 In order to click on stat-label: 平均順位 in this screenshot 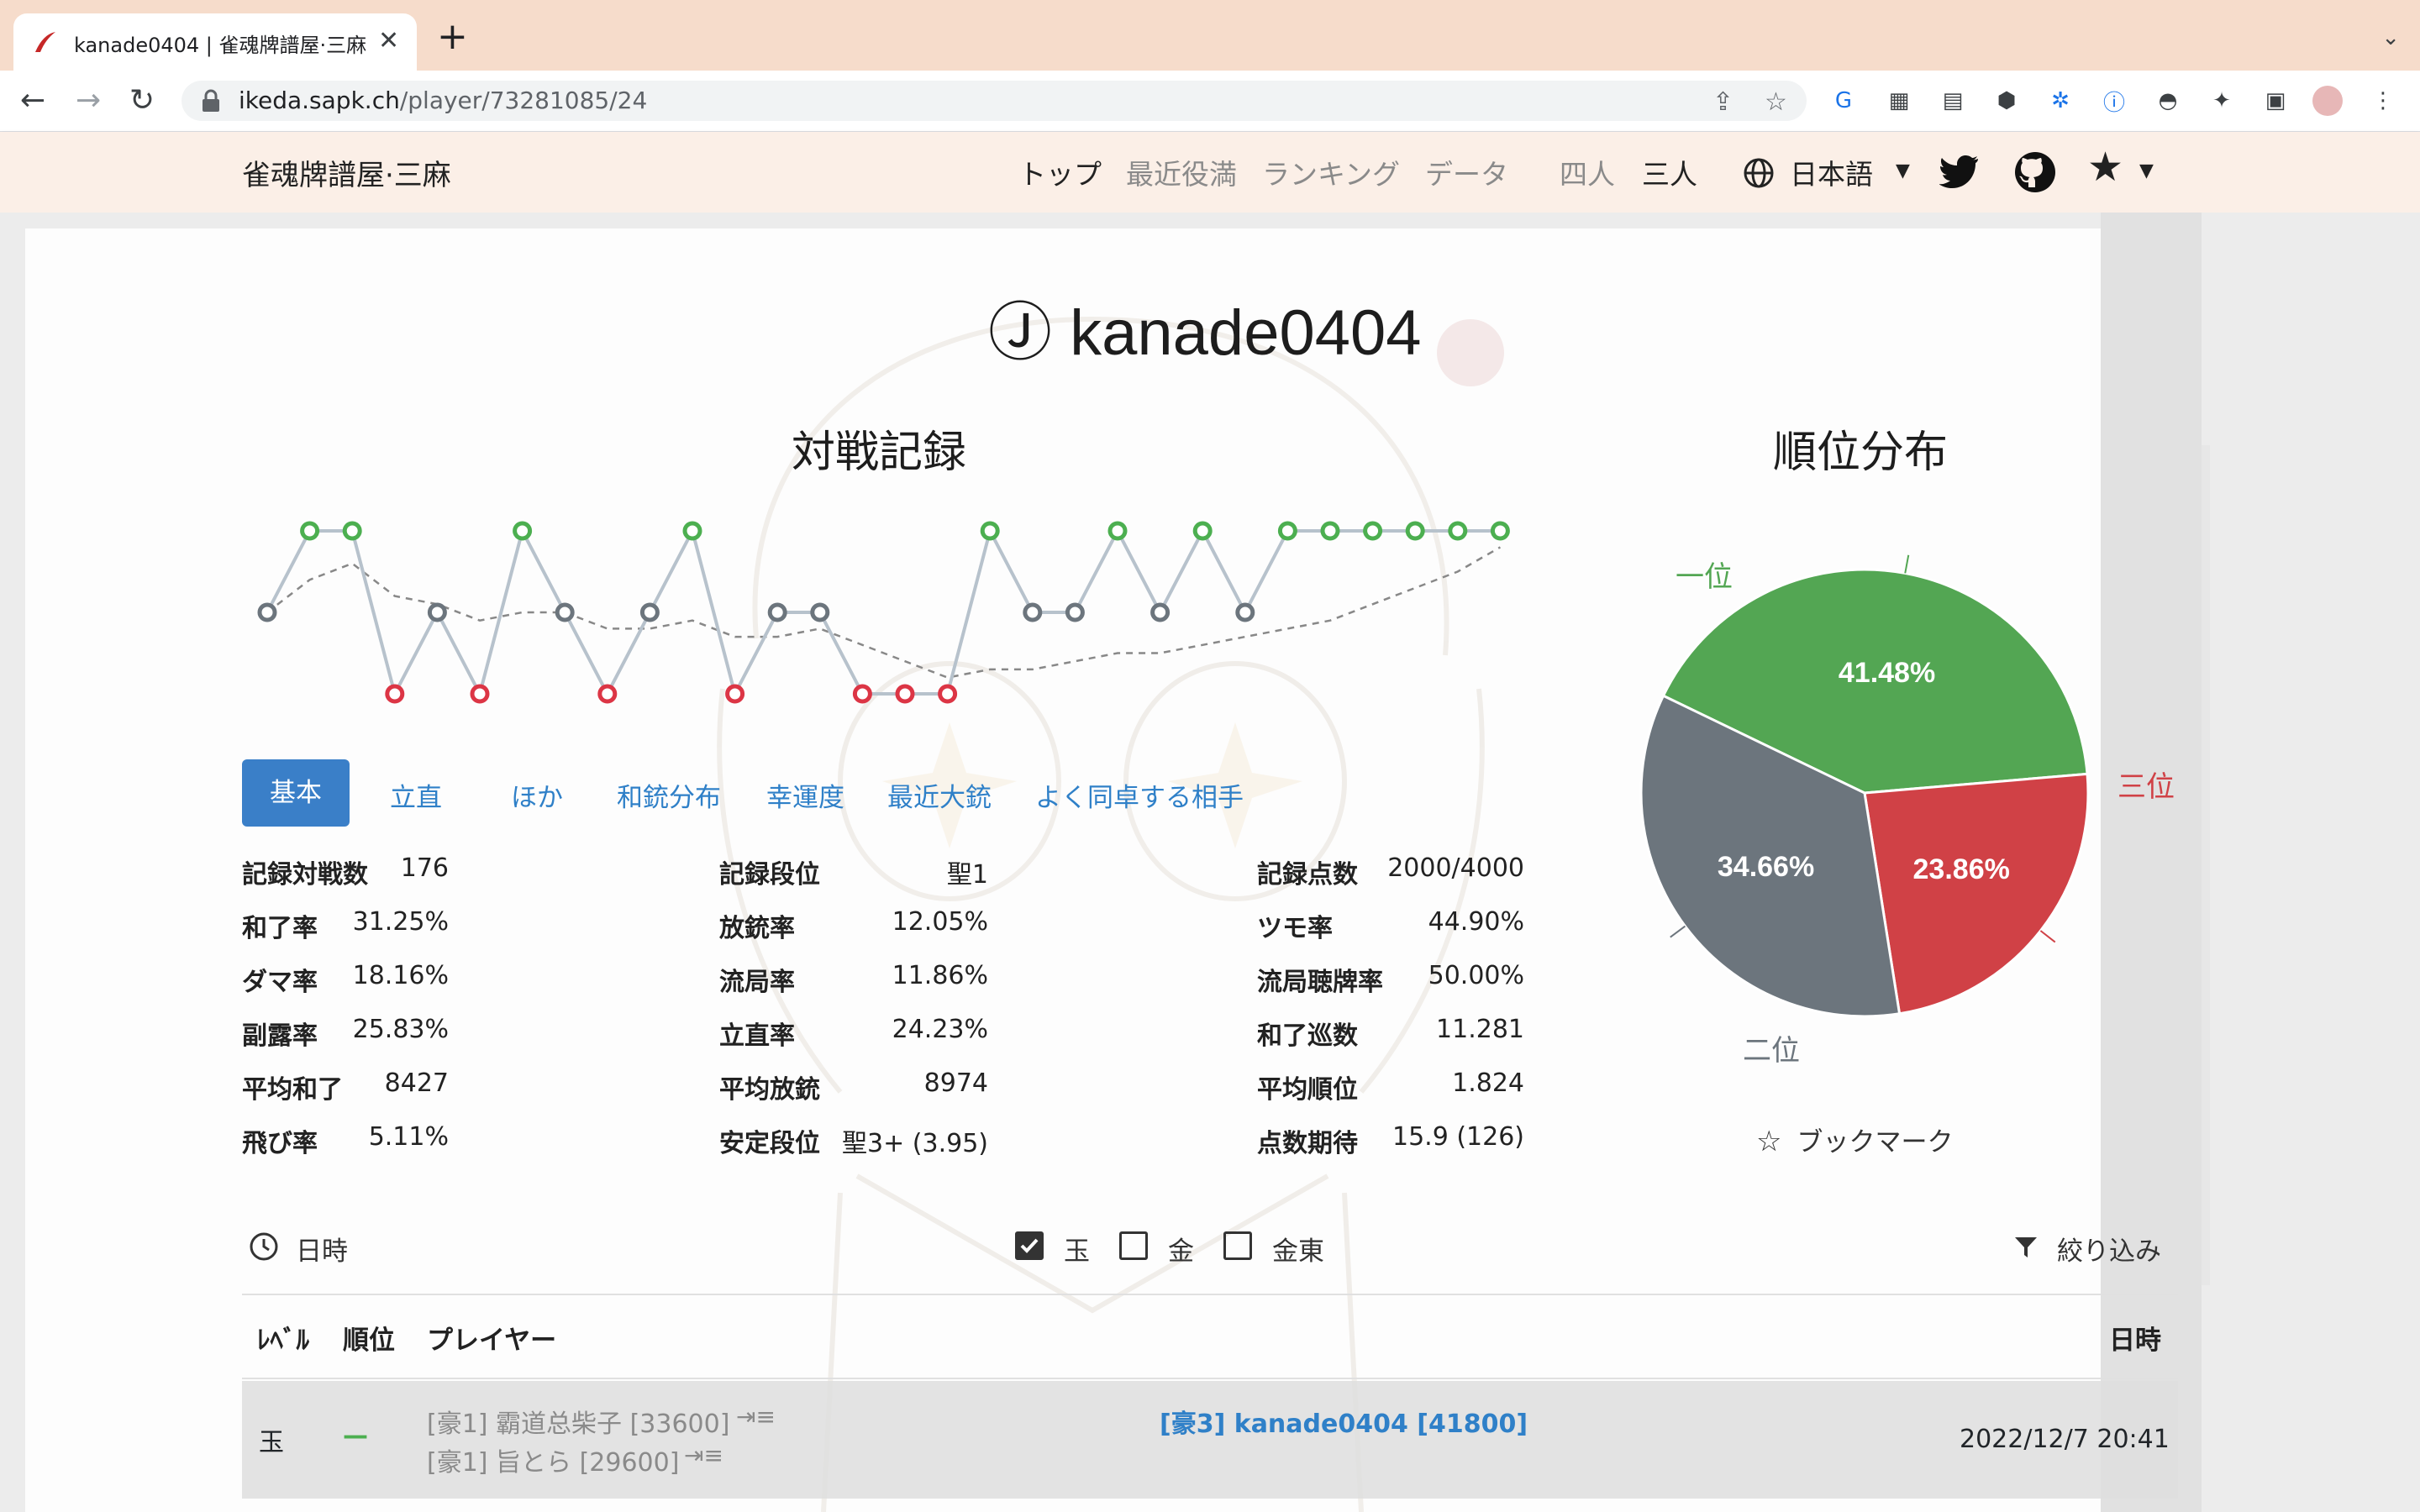, I will do `click(1307, 1090)`.